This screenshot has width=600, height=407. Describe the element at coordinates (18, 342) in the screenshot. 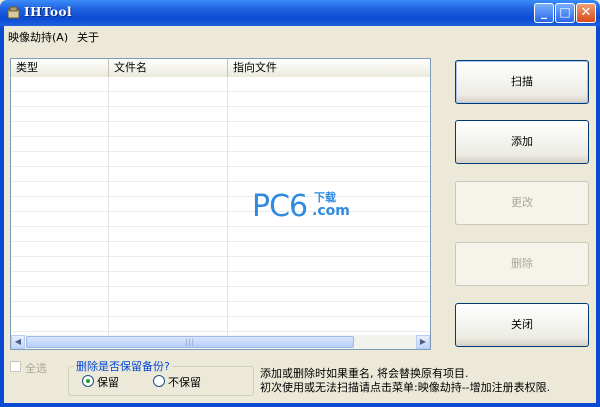

I see `scroll-left-button: ◀` at that location.